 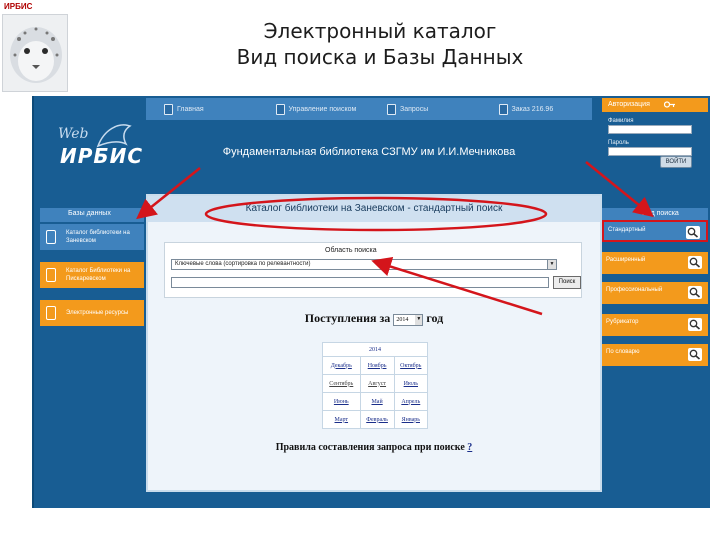 I want to click on arrivals-suffix: год, so click(x=435, y=318).